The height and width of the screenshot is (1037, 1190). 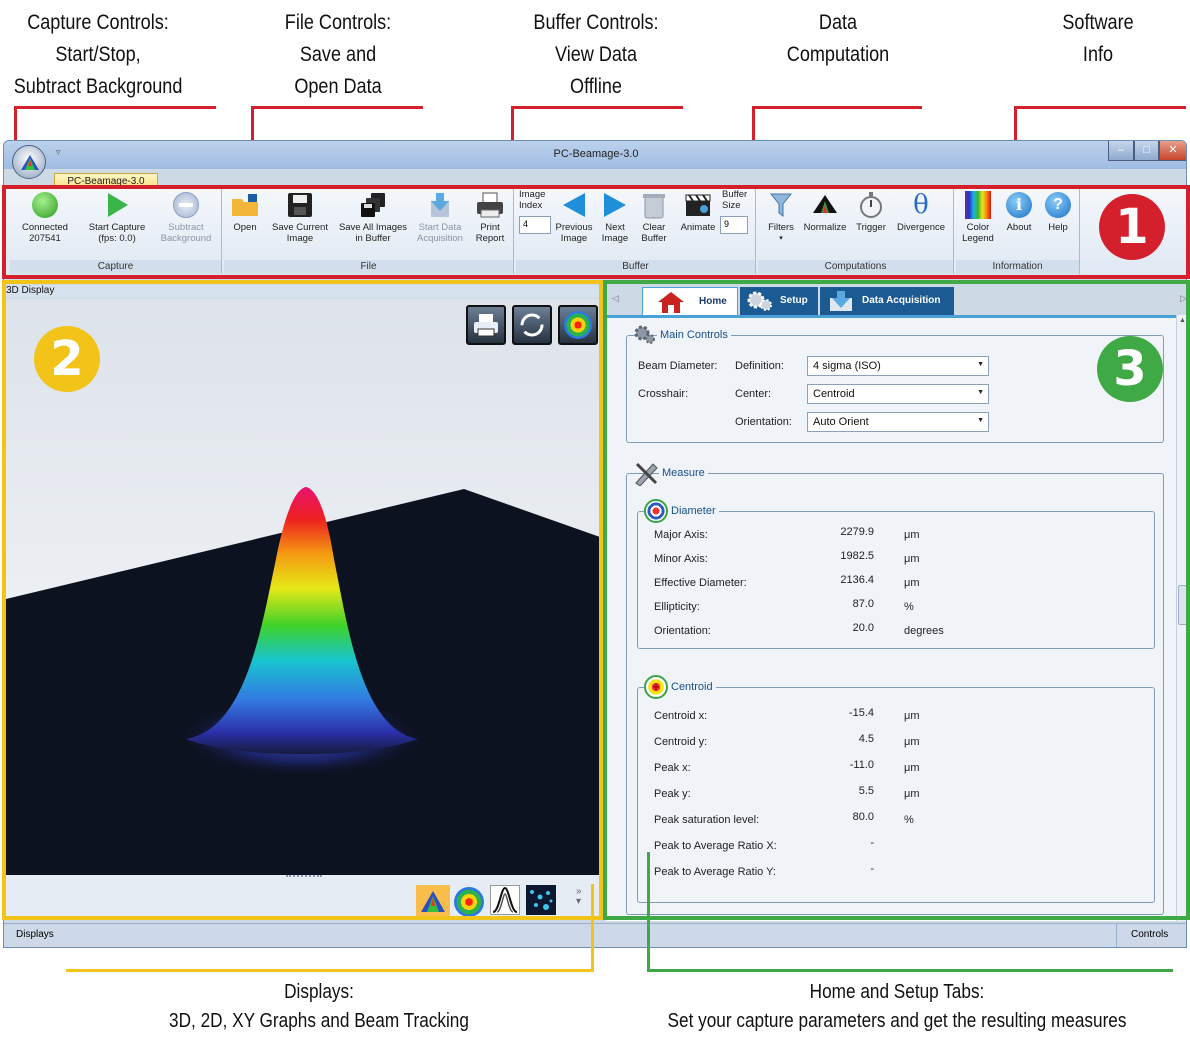 I want to click on annotation-buffer: Buffer Controls: View Data Offline, so click(x=596, y=54).